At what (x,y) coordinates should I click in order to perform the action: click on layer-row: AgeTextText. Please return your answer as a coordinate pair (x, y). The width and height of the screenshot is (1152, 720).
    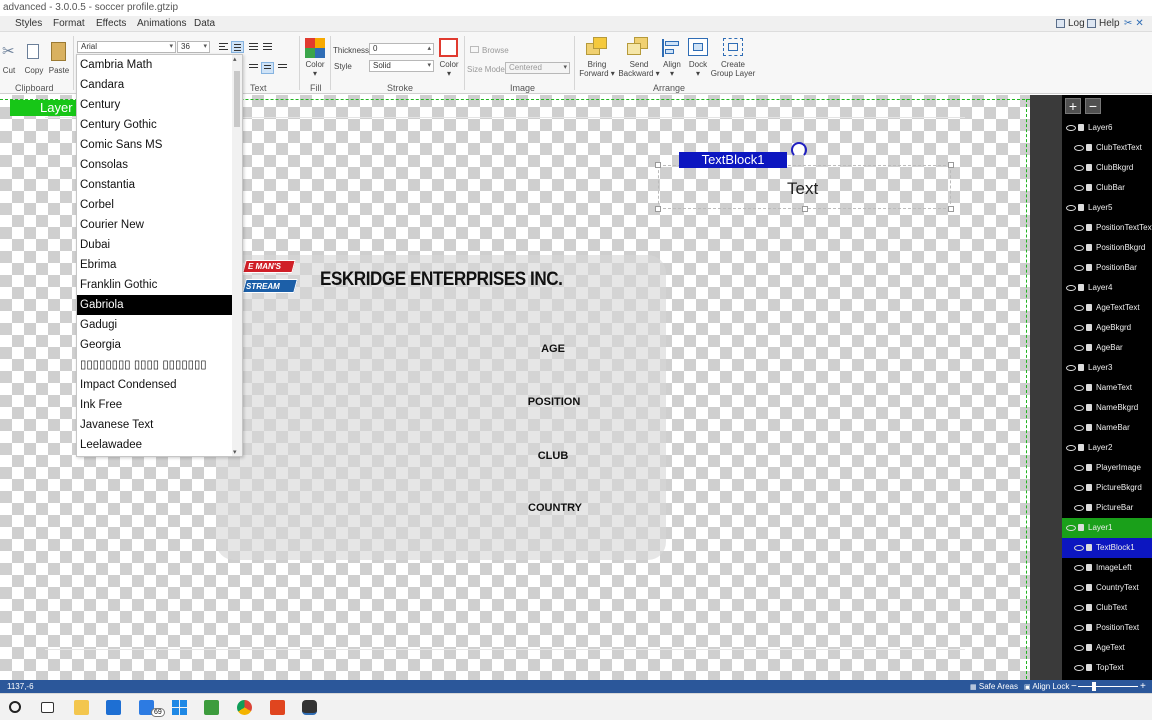
    Looking at the image, I should click on (1107, 308).